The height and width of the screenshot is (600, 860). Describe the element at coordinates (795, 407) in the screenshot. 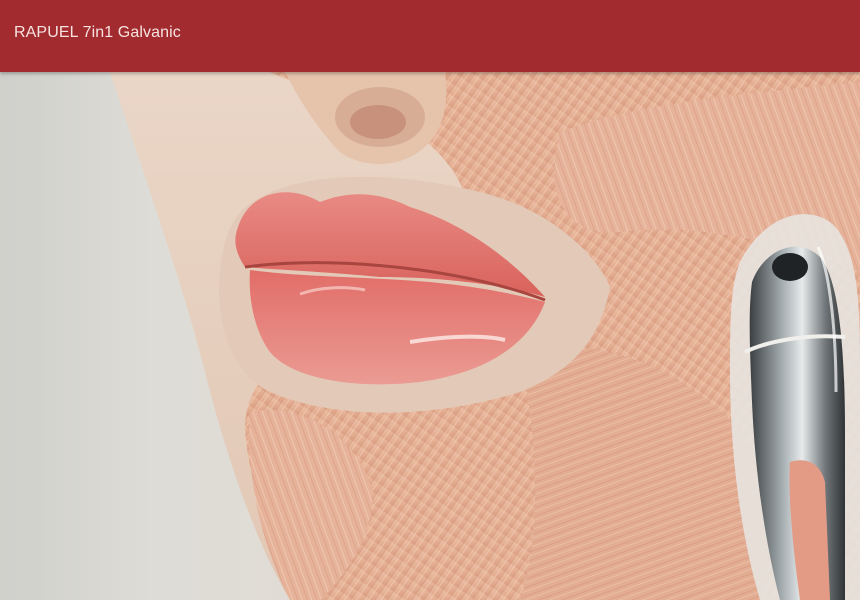

I see `galvanic-device-icon` at that location.